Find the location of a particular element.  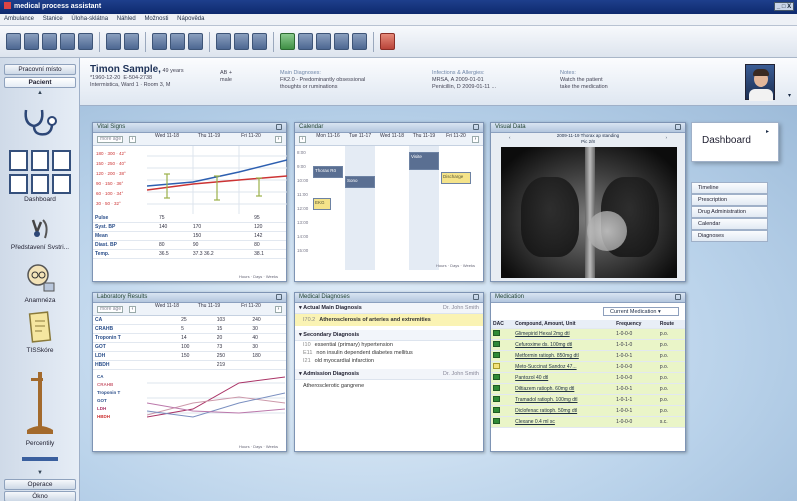

monitor-icon is located at coordinates (223, 41).